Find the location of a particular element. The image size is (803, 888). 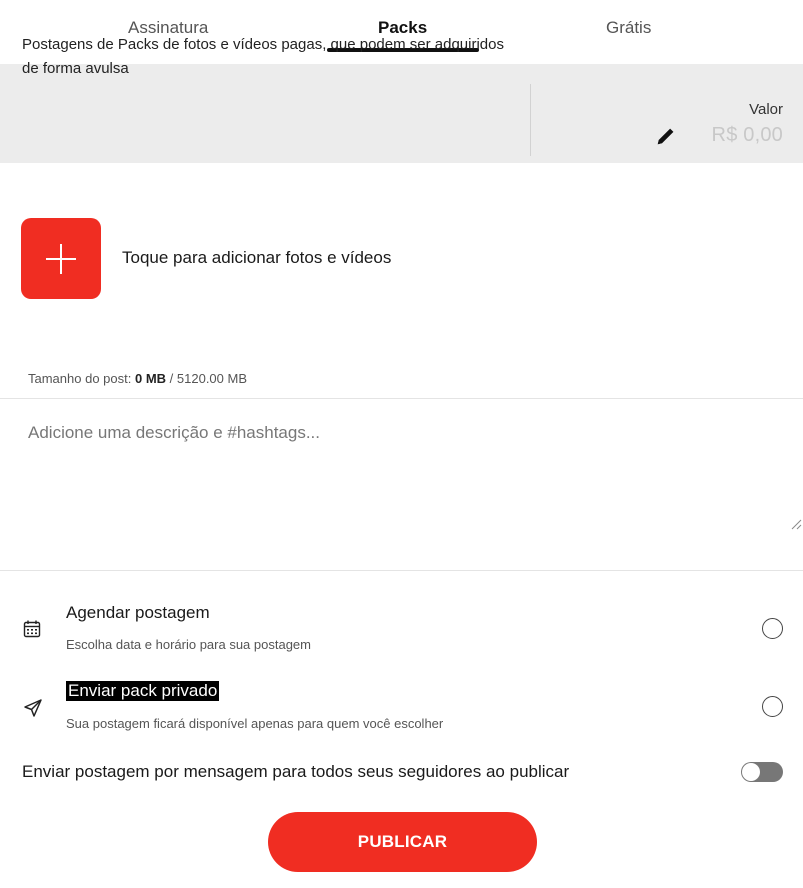

broadcast-toggle is located at coordinates (762, 772).